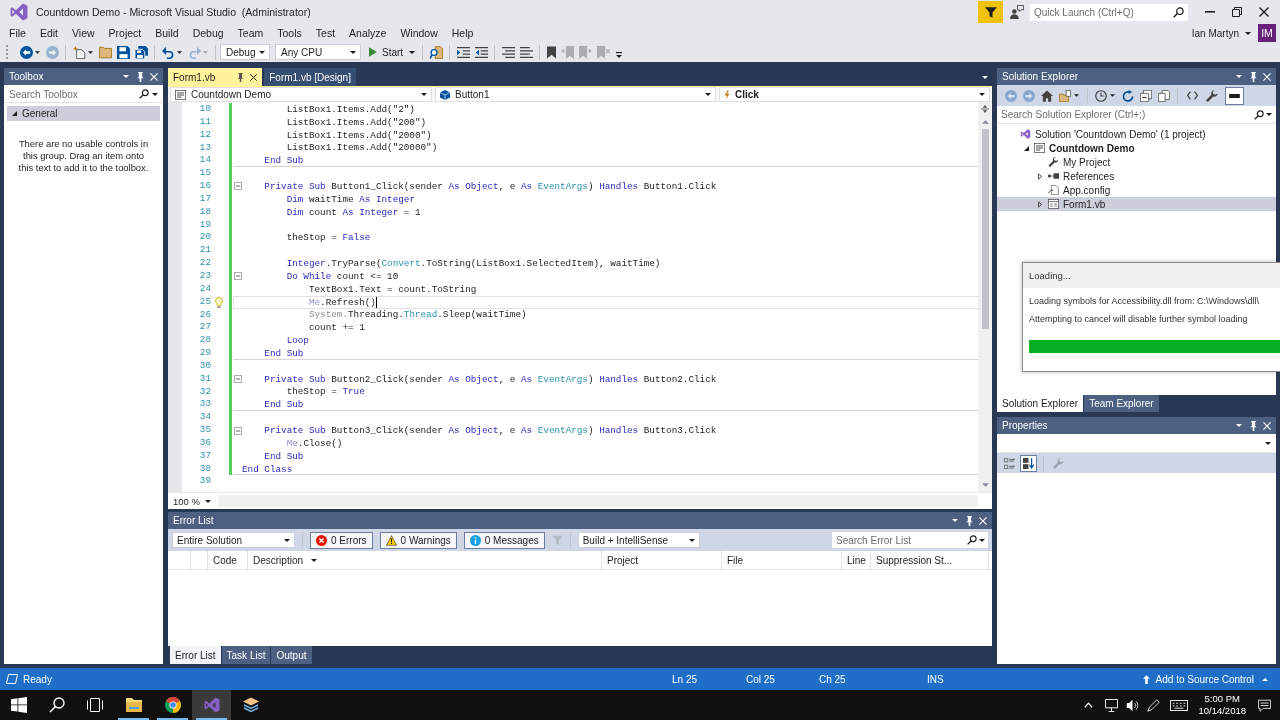 Image resolution: width=1280 pixels, height=720 pixels. Describe the element at coordinates (1164, 95) in the screenshot. I see `copy-icon` at that location.